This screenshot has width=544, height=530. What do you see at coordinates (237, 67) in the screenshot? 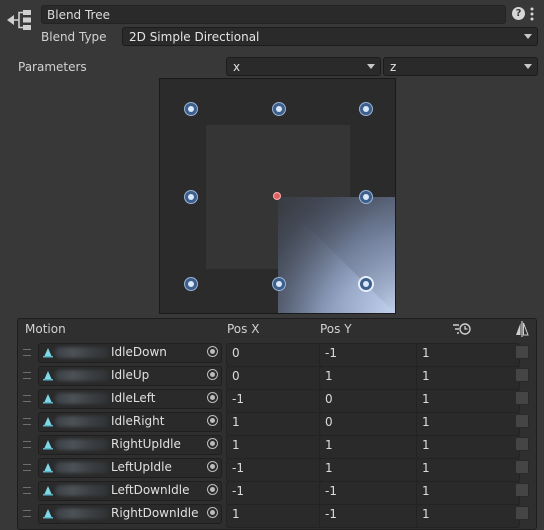
I see `parameter-x-value: x` at bounding box center [237, 67].